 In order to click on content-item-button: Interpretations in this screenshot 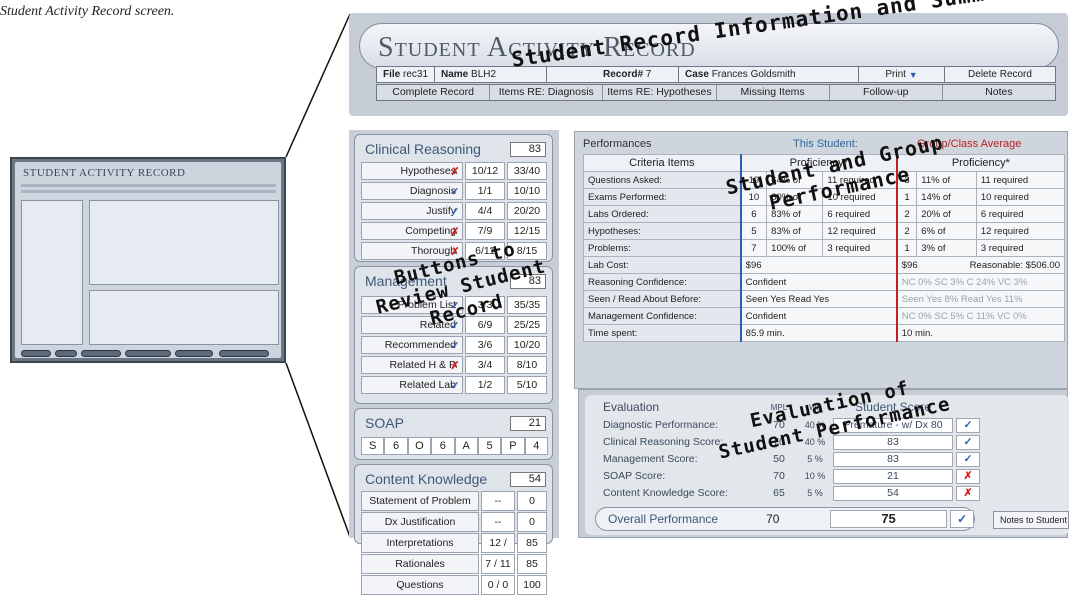, I will do `click(420, 543)`.